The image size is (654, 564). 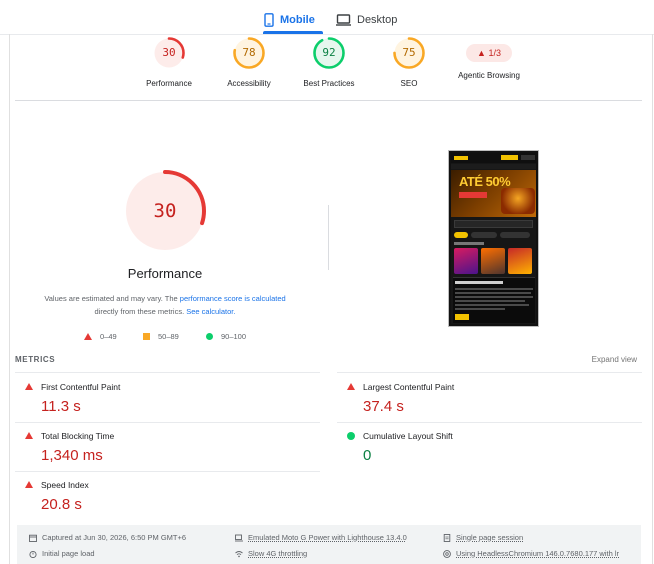 I want to click on estimate-text-2: directly from these metrics., so click(x=140, y=311).